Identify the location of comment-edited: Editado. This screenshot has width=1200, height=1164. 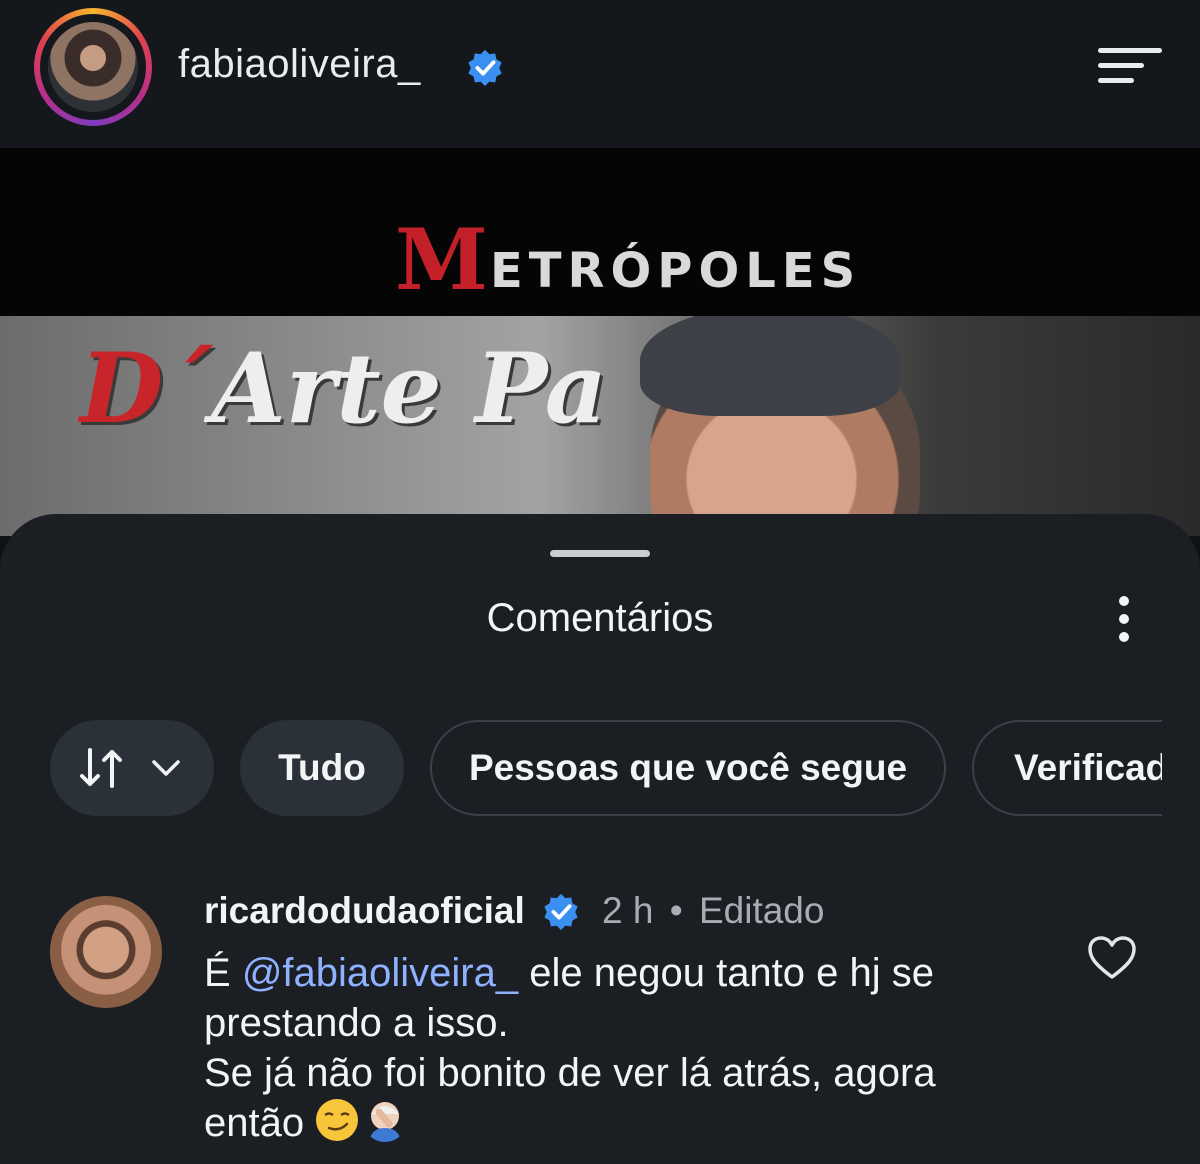
(761, 910).